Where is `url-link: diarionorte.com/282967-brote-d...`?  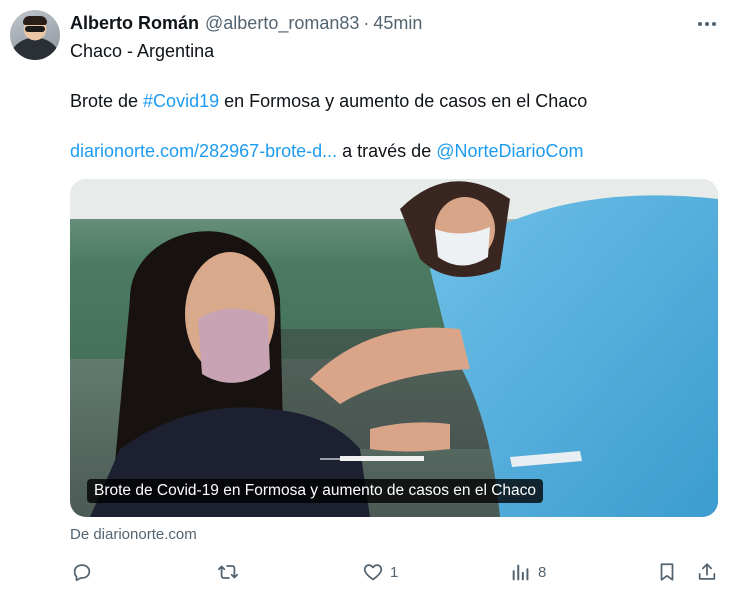
url-link: diarionorte.com/282967-brote-d... is located at coordinates (203, 151).